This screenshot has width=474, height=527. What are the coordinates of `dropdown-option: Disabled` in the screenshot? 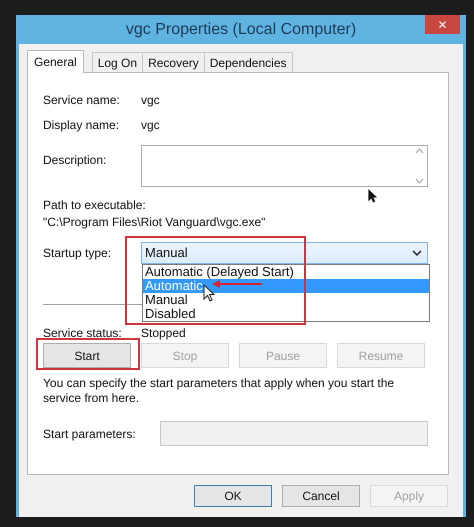 It's located at (286, 314).